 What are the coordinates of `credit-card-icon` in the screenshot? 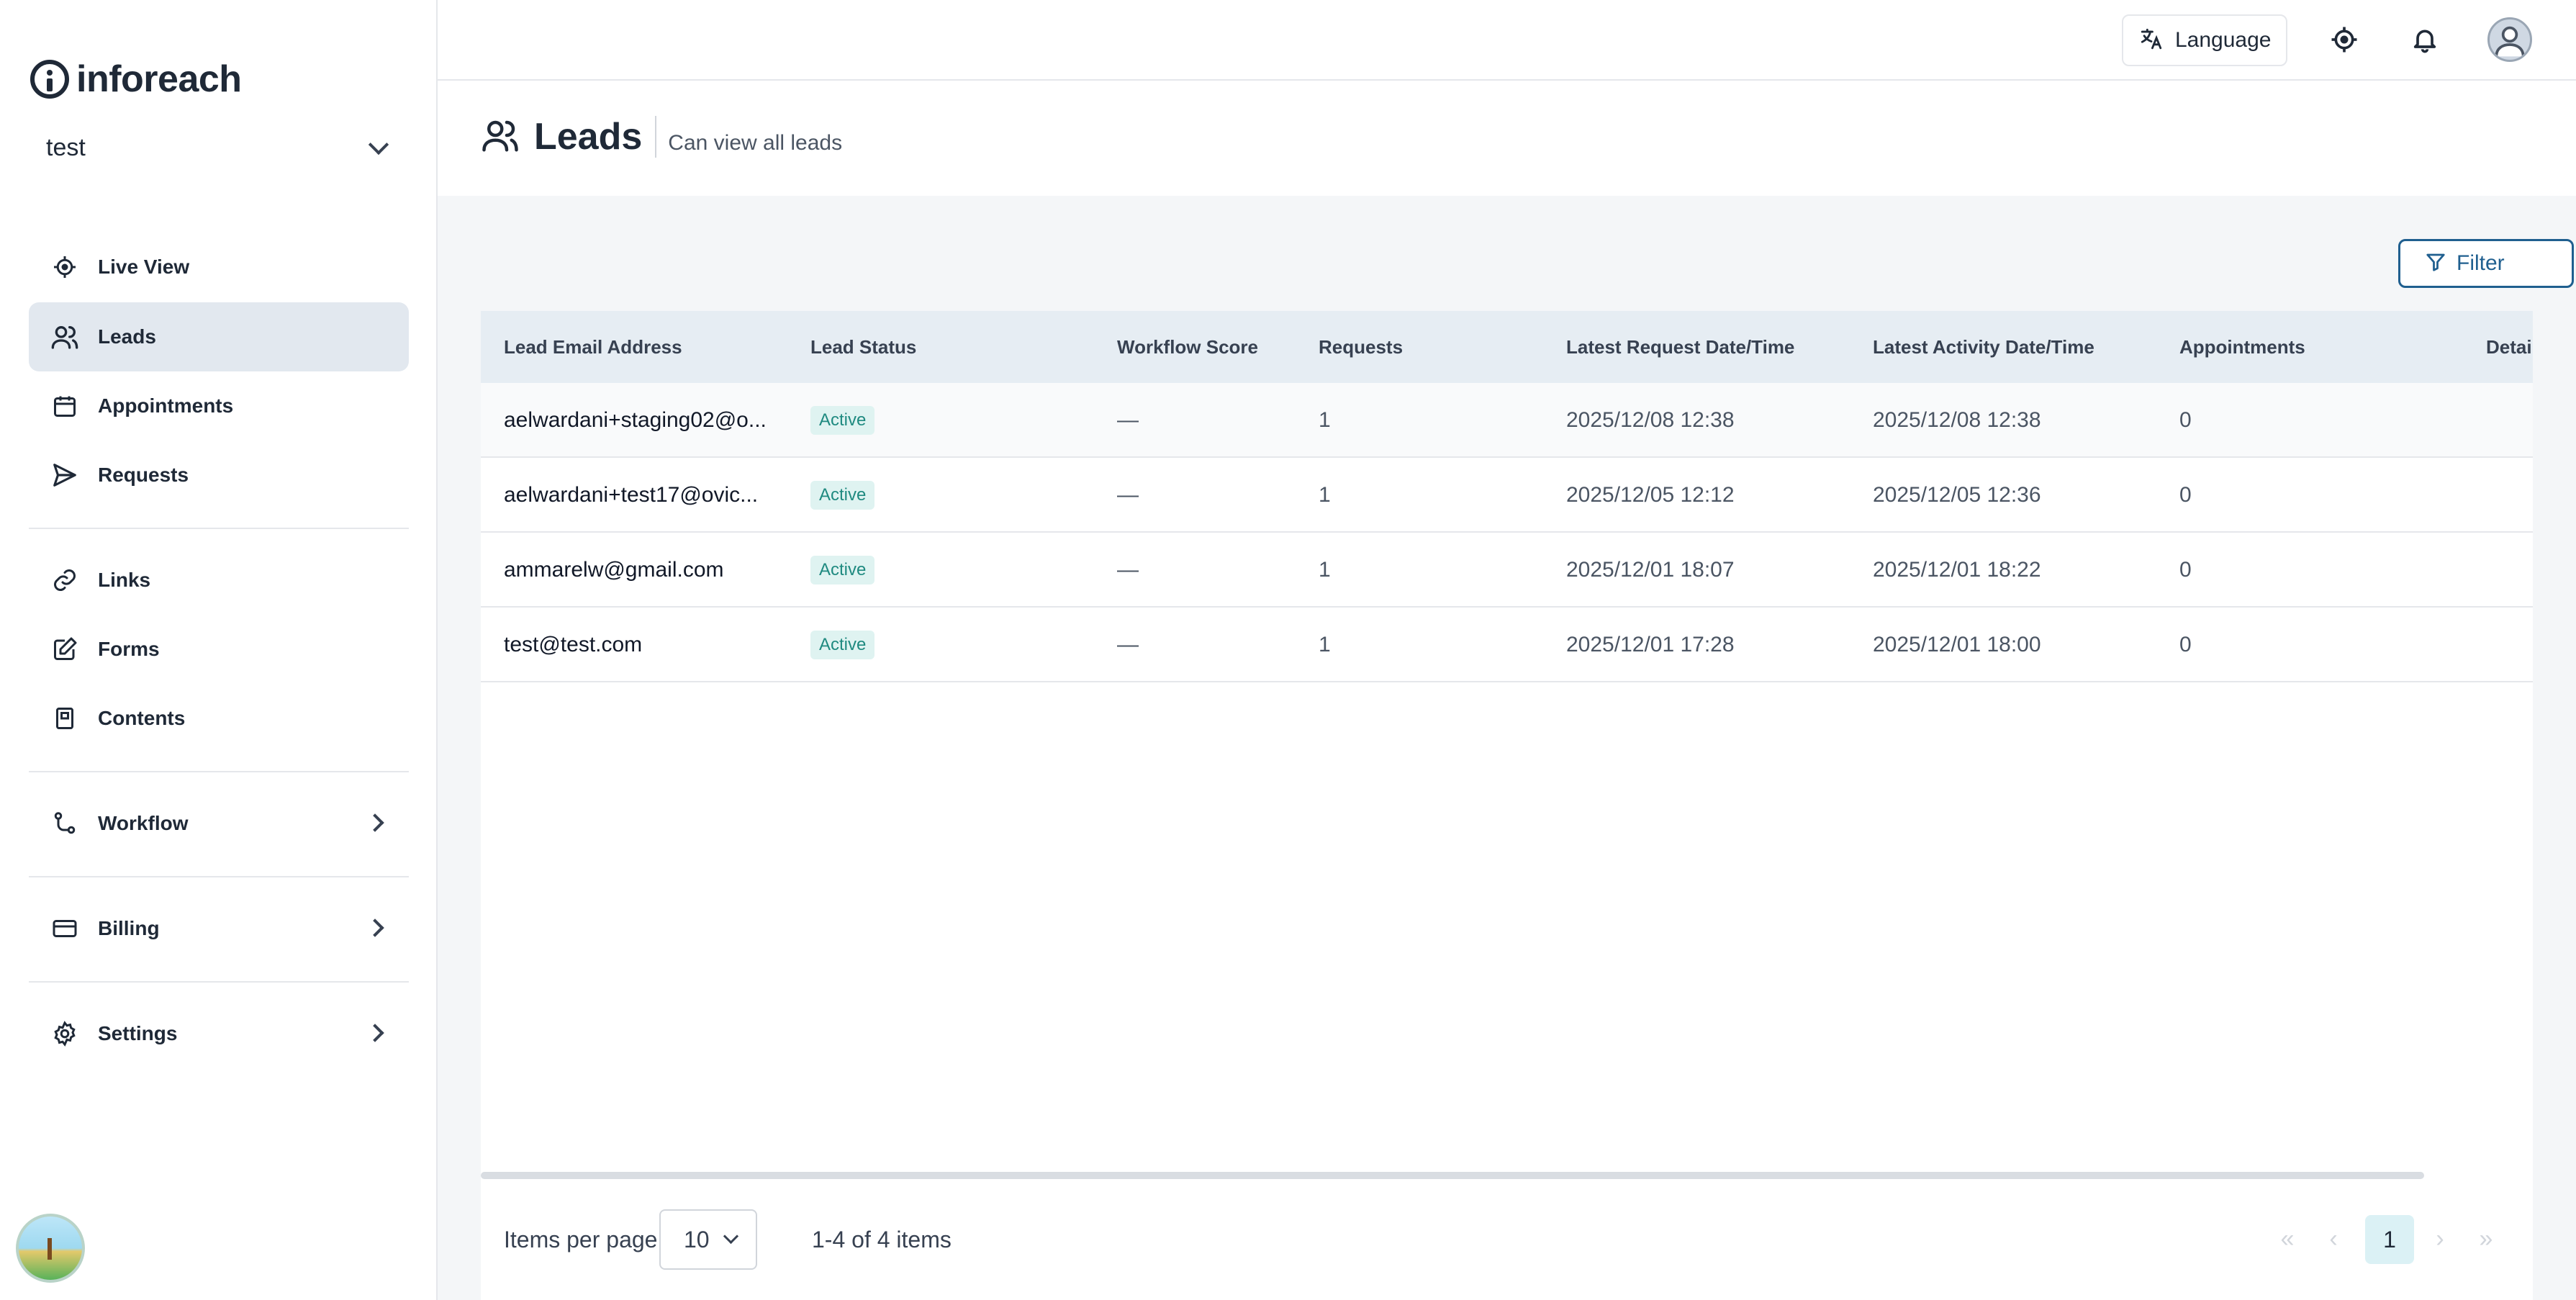 It's located at (64, 929).